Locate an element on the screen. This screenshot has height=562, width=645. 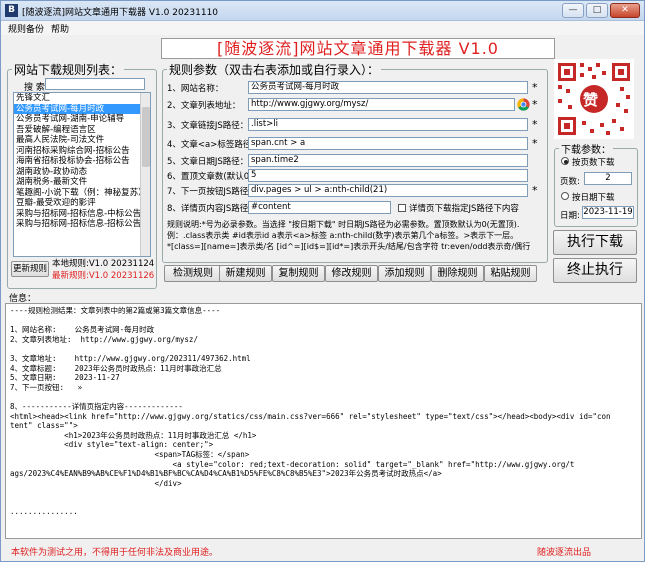
list-url-input: http://www.gjgwy.org/mysz/ is located at coordinates (381, 104).